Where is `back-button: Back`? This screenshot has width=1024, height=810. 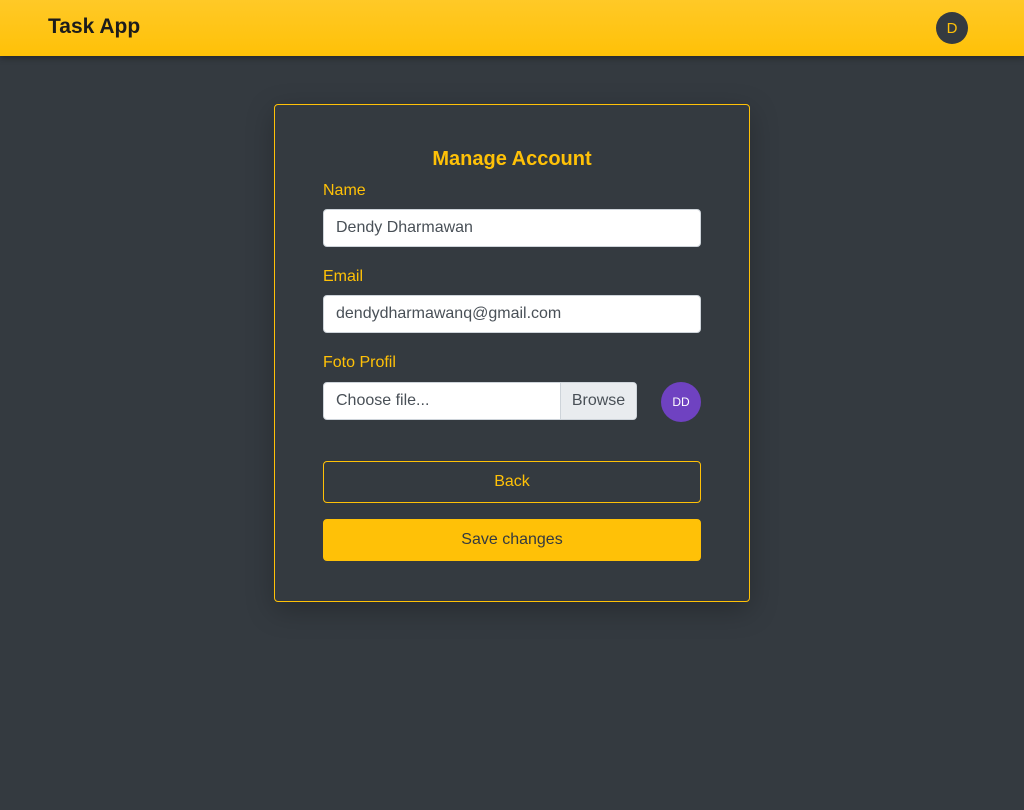 back-button: Back is located at coordinates (512, 482).